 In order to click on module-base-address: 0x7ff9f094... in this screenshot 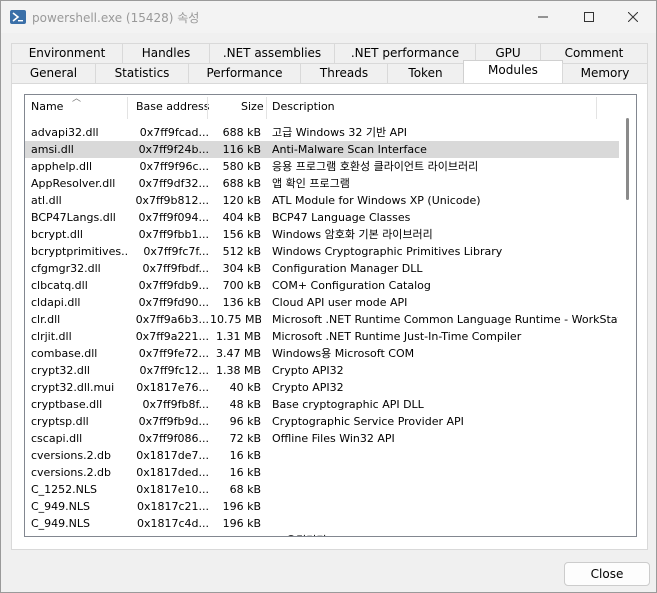, I will do `click(173, 217)`.